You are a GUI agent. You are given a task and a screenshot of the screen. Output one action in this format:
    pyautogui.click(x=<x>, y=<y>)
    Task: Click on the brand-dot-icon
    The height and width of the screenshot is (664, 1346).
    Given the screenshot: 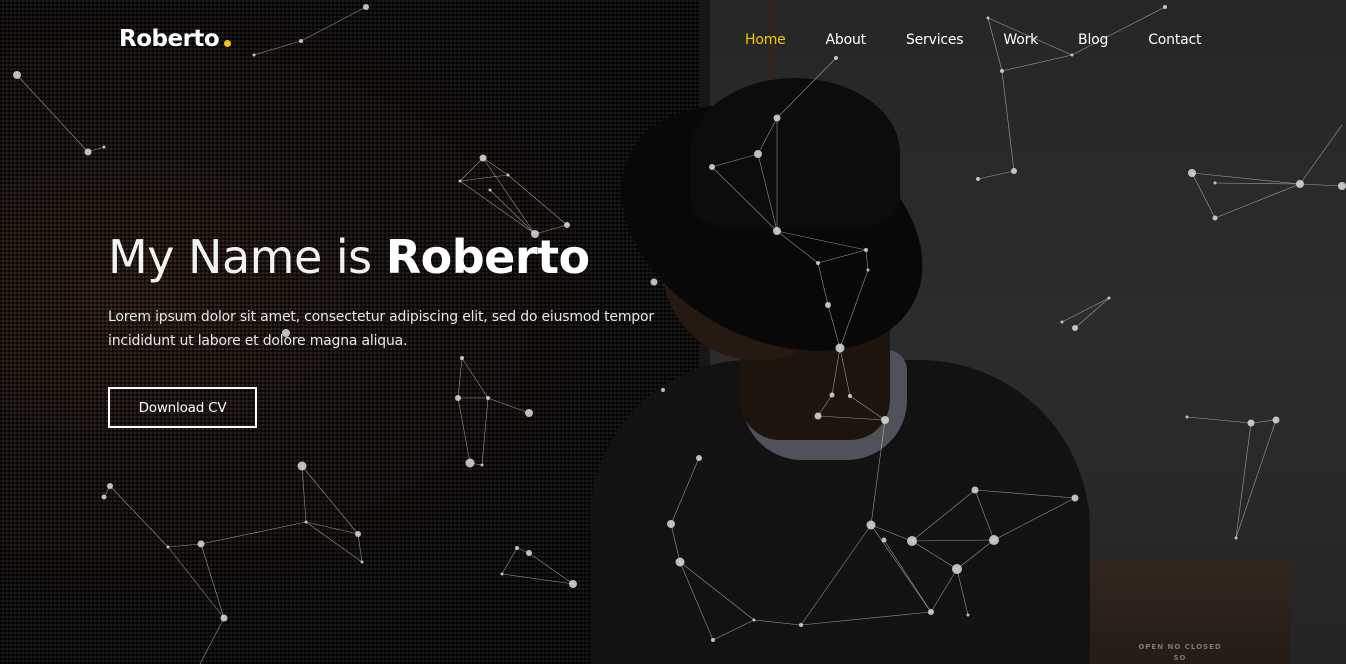 What is the action you would take?
    pyautogui.click(x=228, y=43)
    